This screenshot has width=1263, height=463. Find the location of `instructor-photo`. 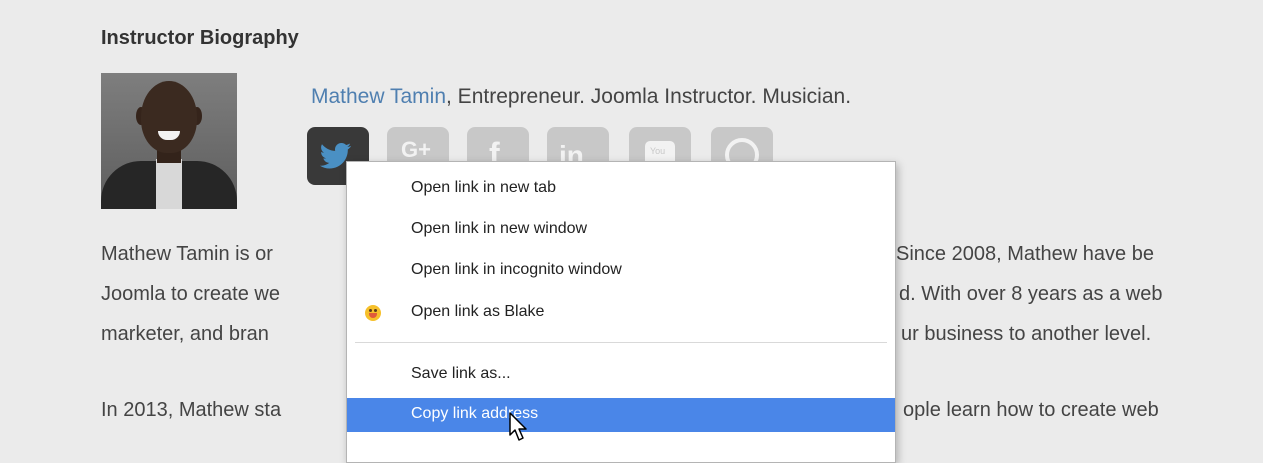

instructor-photo is located at coordinates (169, 141).